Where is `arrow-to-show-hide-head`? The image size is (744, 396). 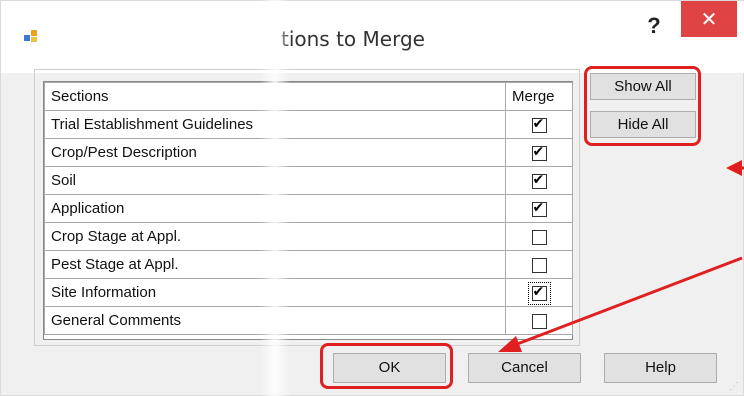
arrow-to-show-hide-head is located at coordinates (734, 168).